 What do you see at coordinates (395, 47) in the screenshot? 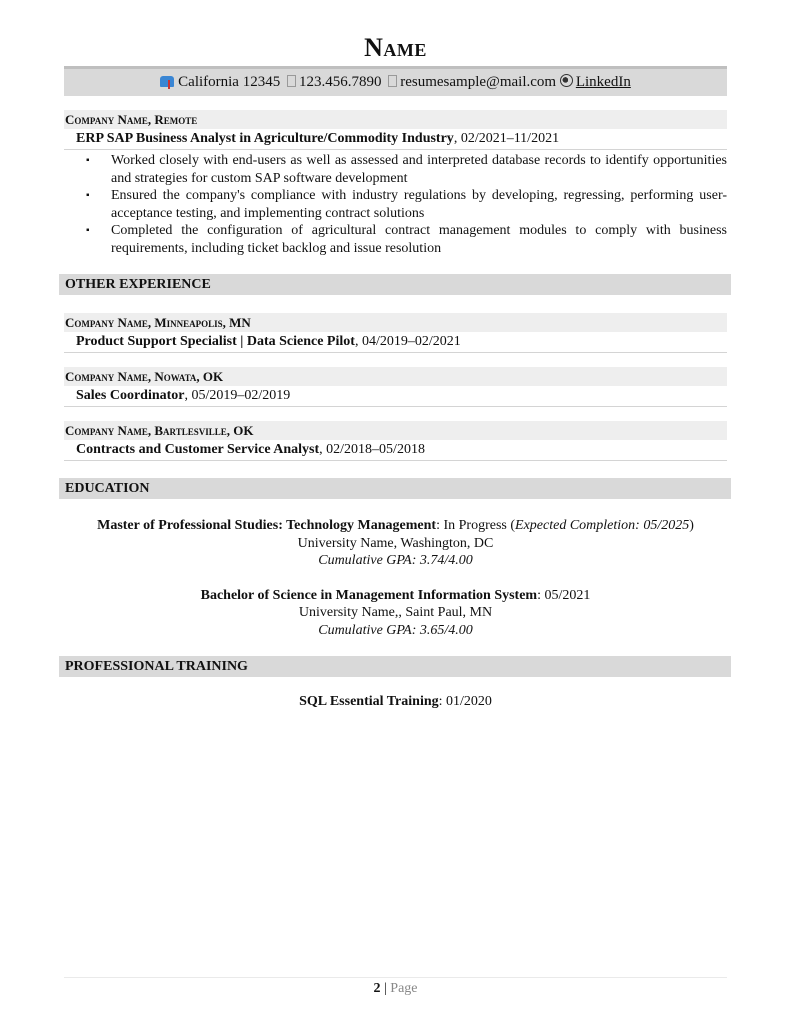
I see `candidate-name: Name` at bounding box center [395, 47].